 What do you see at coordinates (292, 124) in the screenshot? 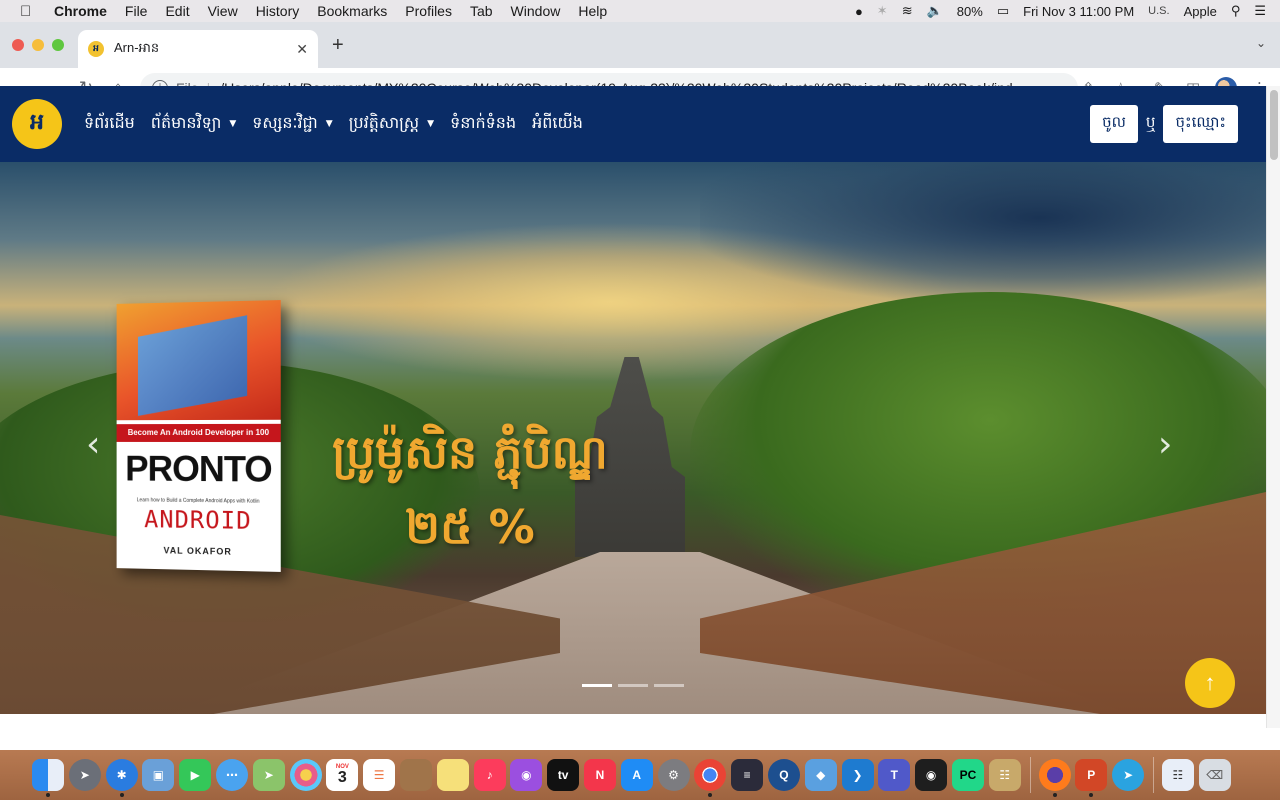
I see `nav-philosophy: ទស្សនៈវិជ្ជា ▼` at bounding box center [292, 124].